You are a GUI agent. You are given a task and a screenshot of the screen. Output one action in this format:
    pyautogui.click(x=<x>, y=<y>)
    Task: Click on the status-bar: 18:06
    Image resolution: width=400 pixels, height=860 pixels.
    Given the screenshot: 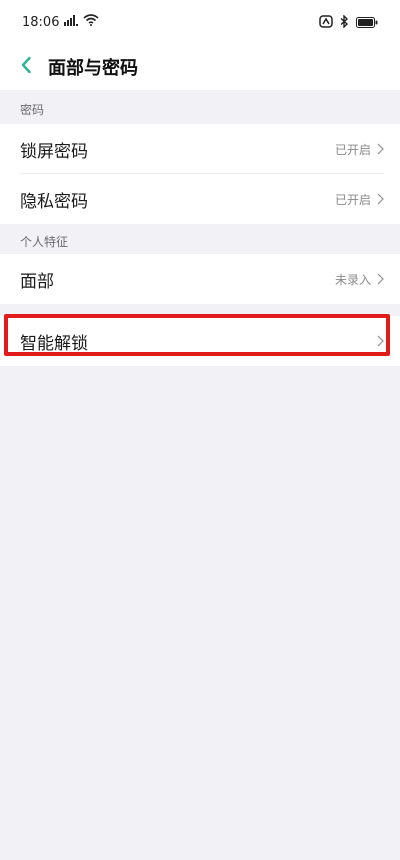 What is the action you would take?
    pyautogui.click(x=200, y=22)
    